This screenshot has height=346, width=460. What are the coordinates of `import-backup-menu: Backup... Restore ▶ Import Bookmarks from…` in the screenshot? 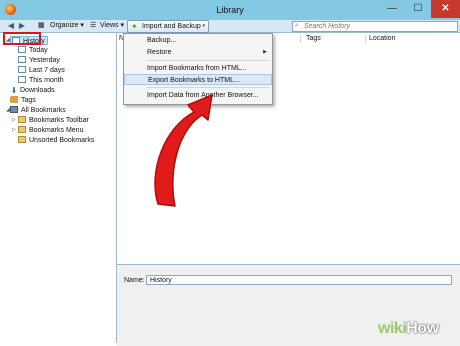 It's located at (198, 69).